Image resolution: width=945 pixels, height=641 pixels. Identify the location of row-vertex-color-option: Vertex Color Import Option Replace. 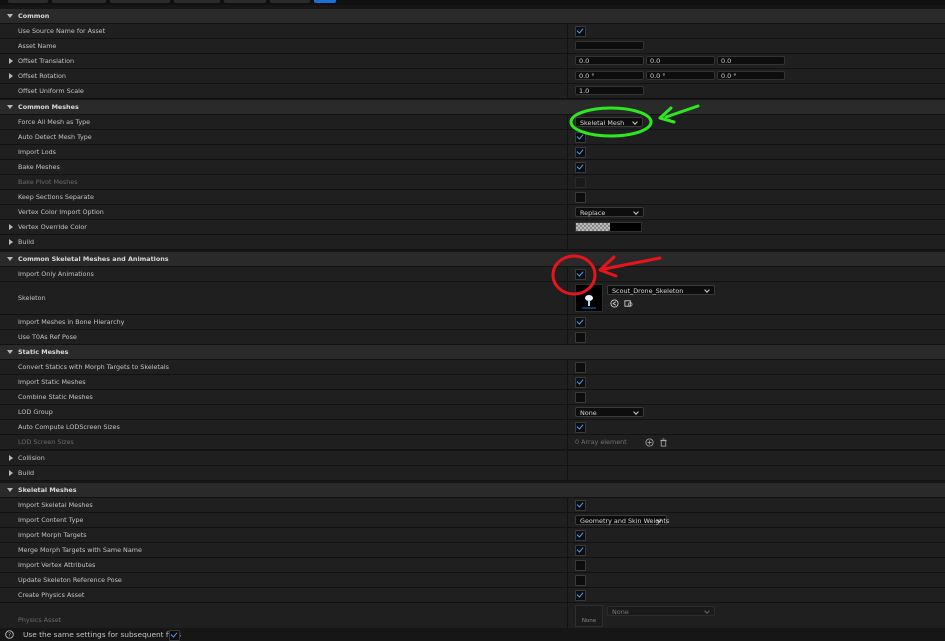
(472, 212).